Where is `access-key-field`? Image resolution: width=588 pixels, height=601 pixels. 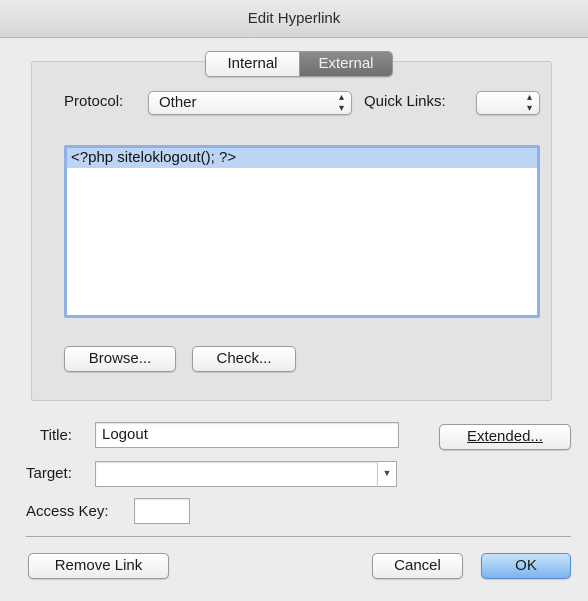 access-key-field is located at coordinates (162, 511).